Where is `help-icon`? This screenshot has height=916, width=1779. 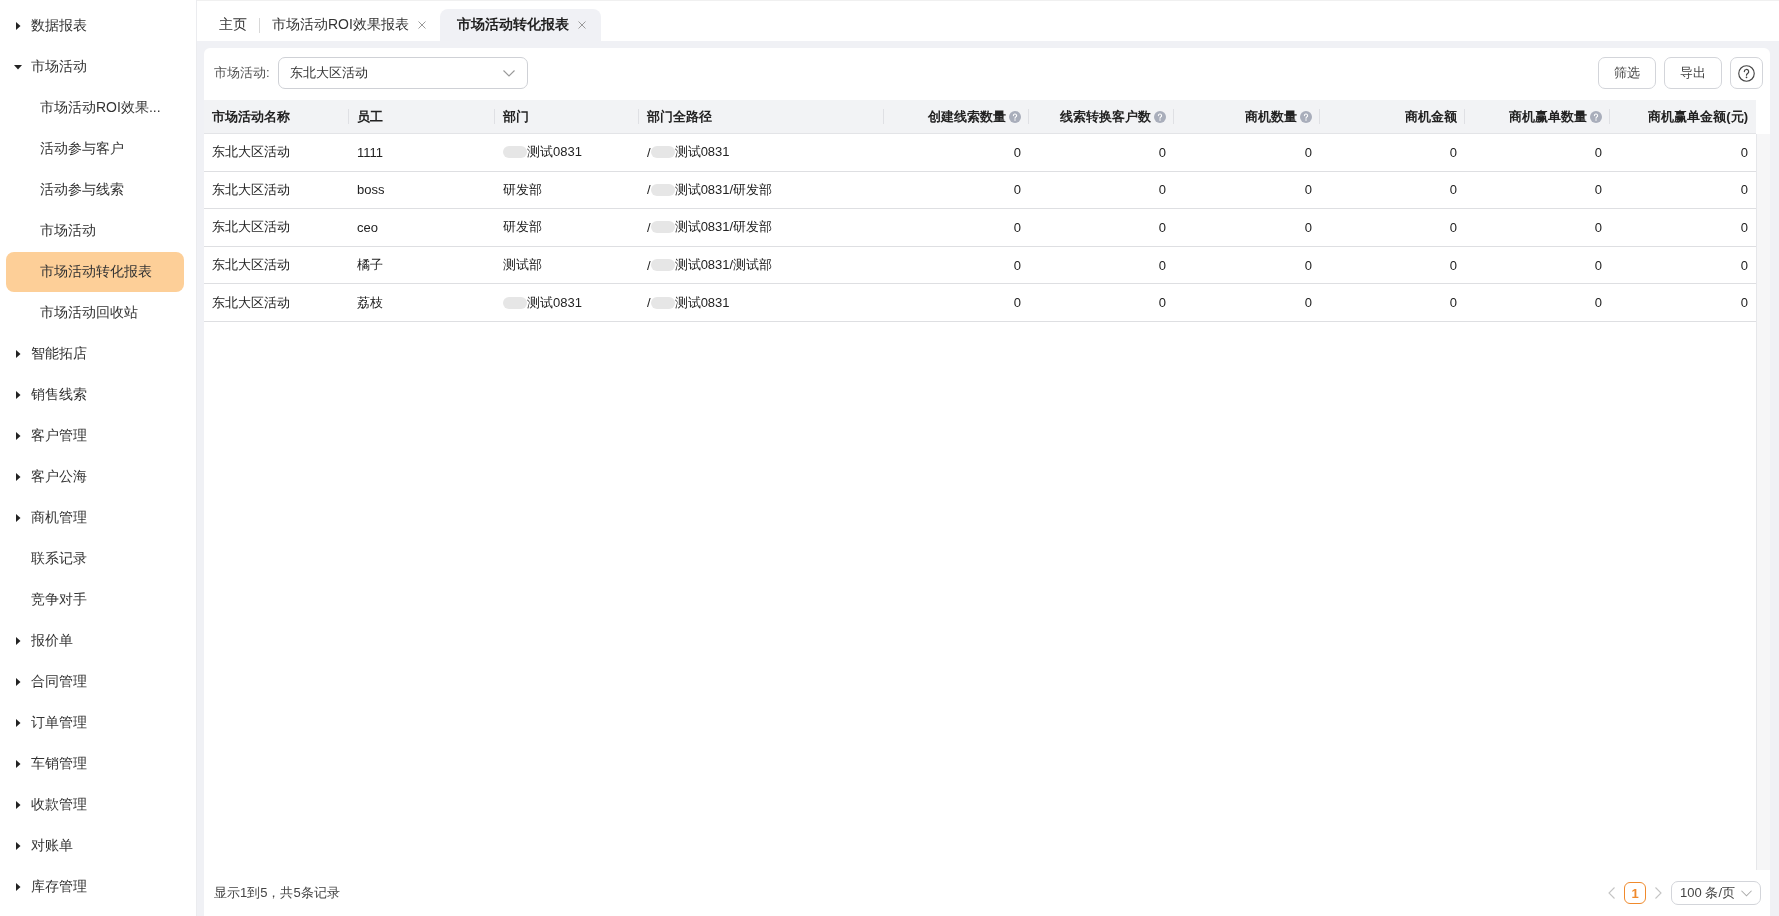
help-icon is located at coordinates (1746, 73).